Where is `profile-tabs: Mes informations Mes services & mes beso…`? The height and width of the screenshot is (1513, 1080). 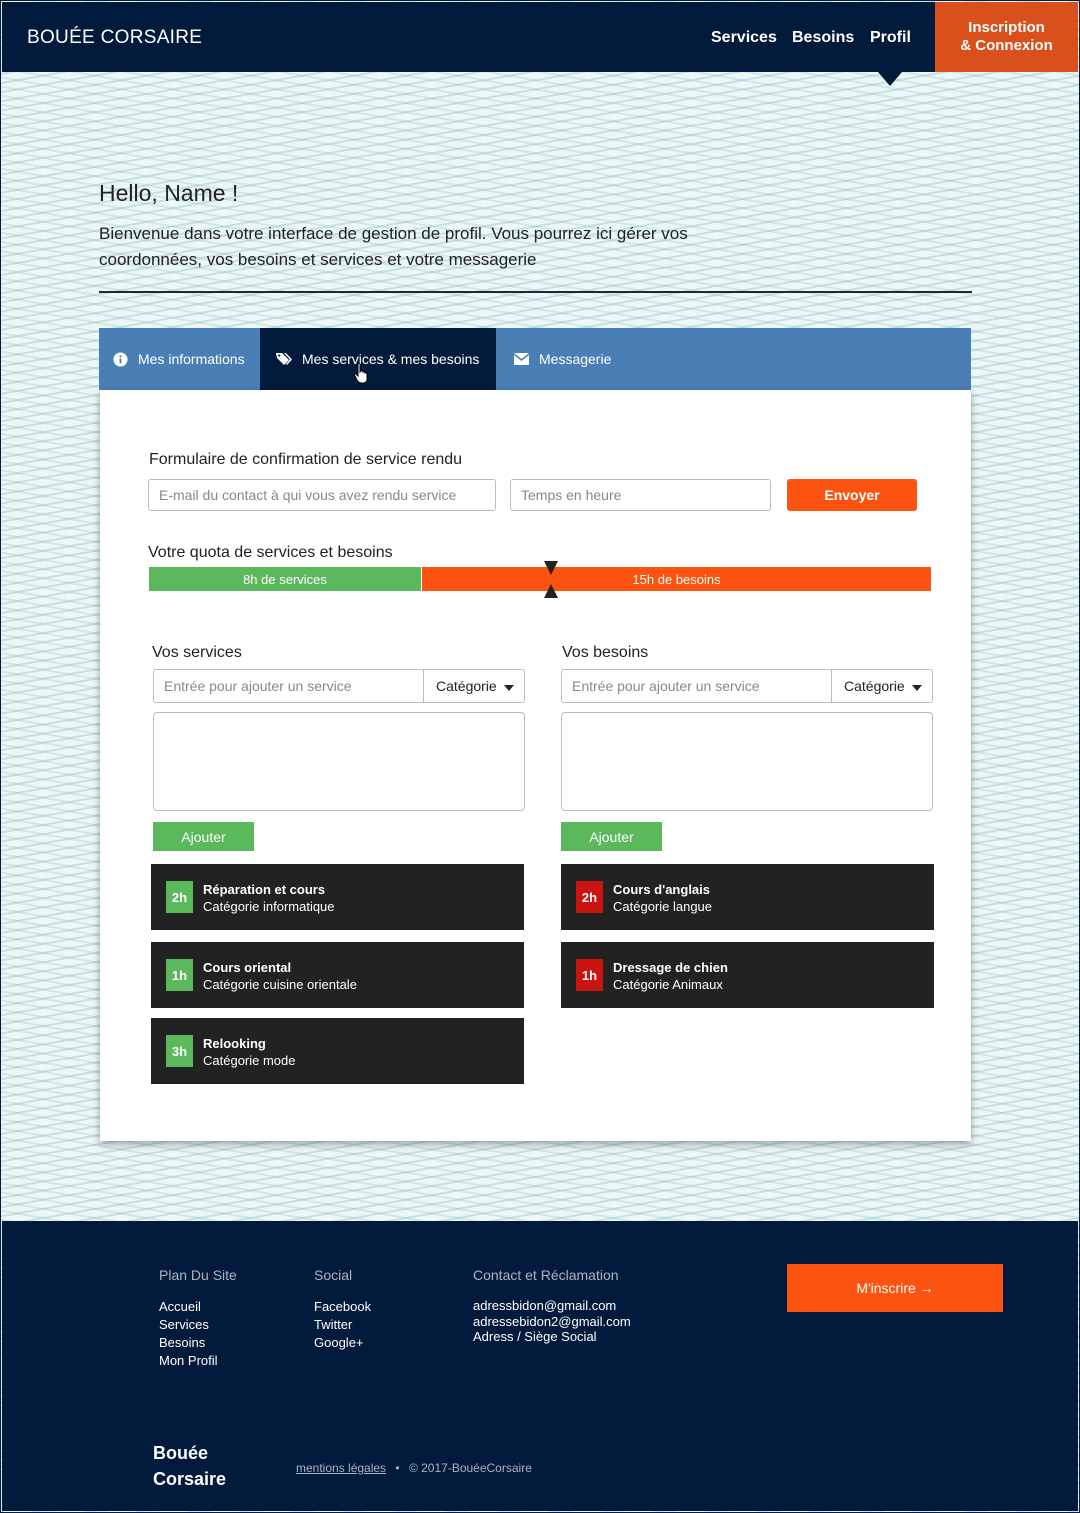
profile-tabs: Mes informations Mes services & mes beso… is located at coordinates (535, 359).